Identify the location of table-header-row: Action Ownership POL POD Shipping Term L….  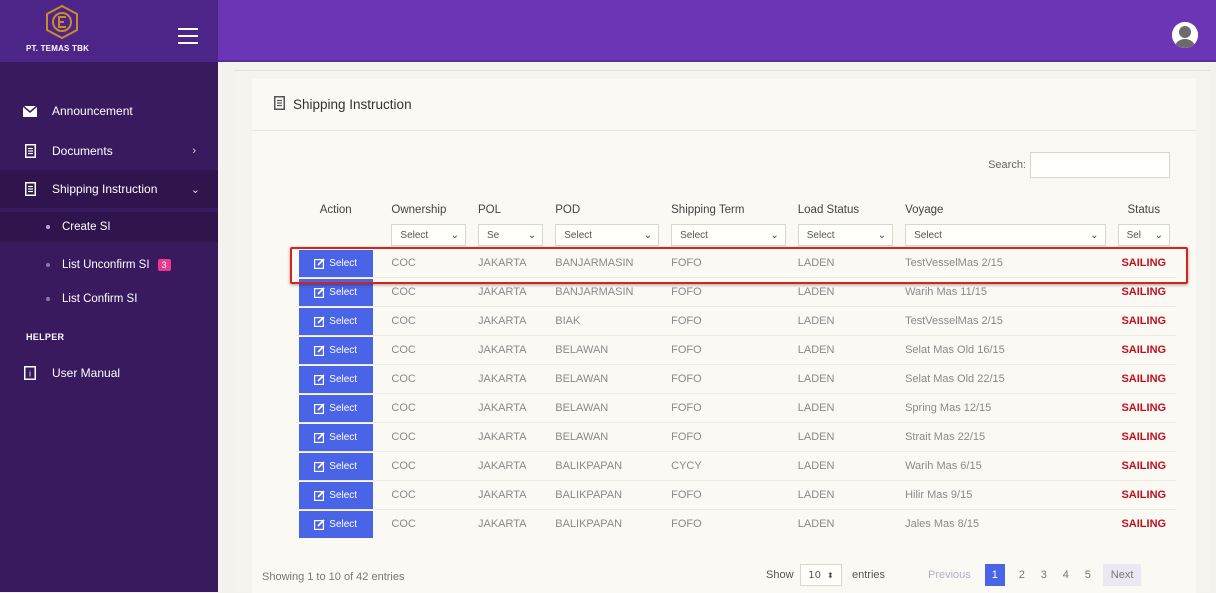
(736, 210).